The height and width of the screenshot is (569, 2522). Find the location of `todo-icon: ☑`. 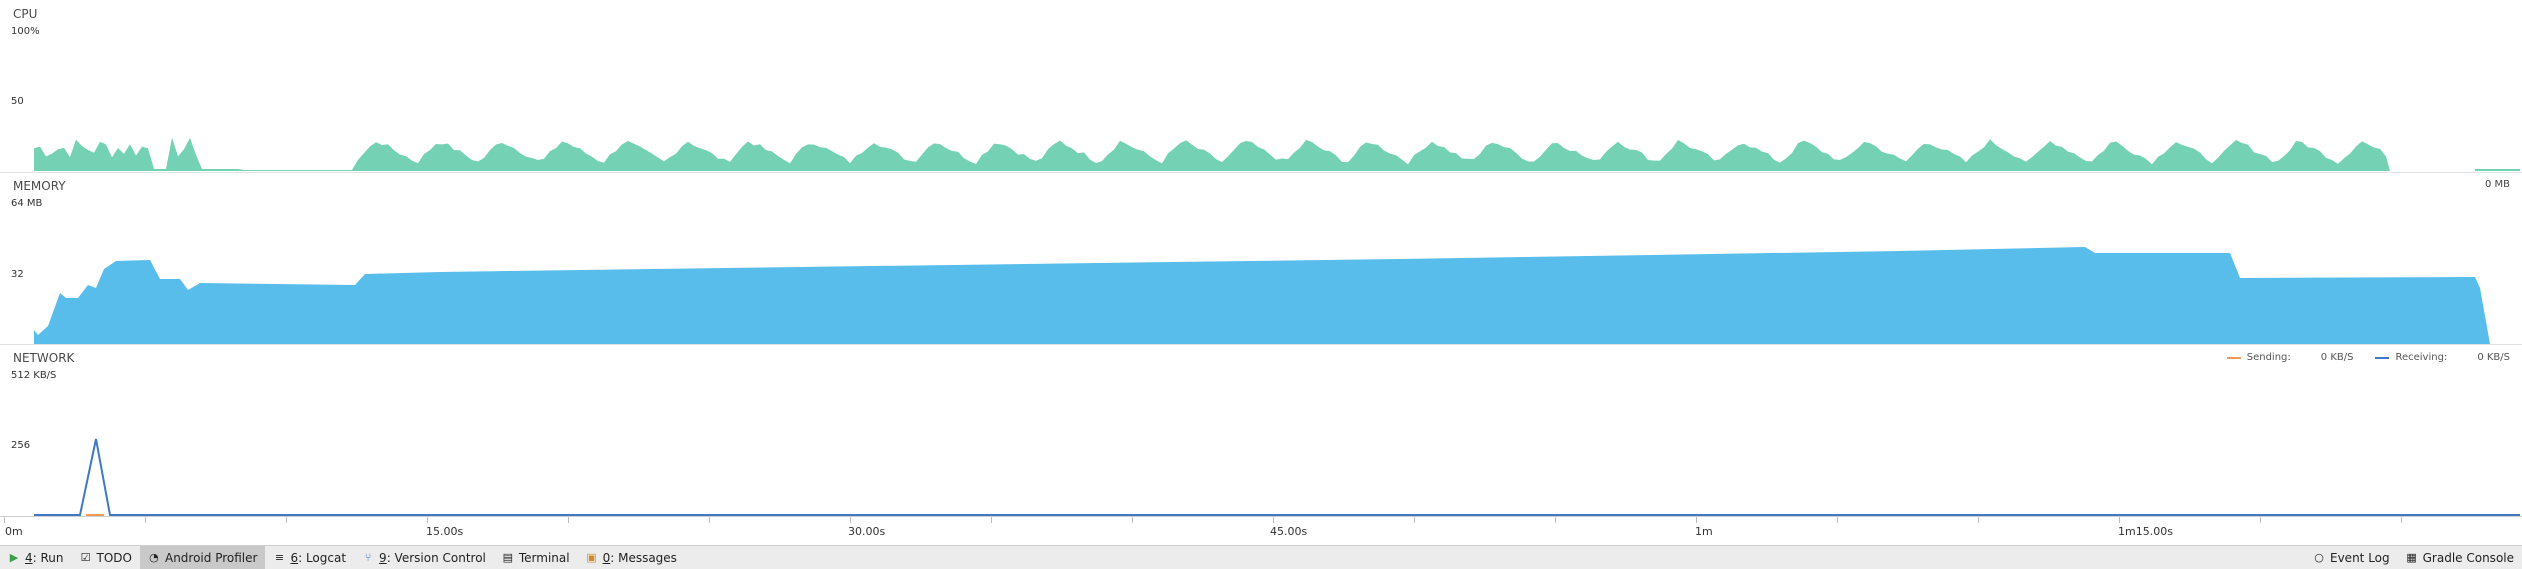

todo-icon: ☑ is located at coordinates (85, 557).